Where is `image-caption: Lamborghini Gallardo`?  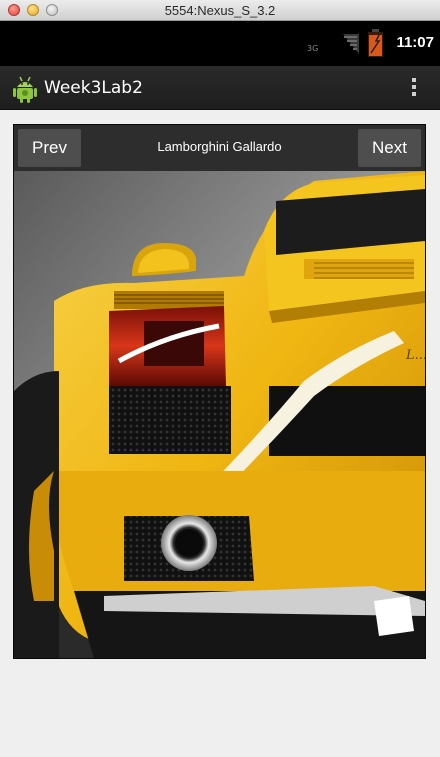 image-caption: Lamborghini Gallardo is located at coordinates (219, 146).